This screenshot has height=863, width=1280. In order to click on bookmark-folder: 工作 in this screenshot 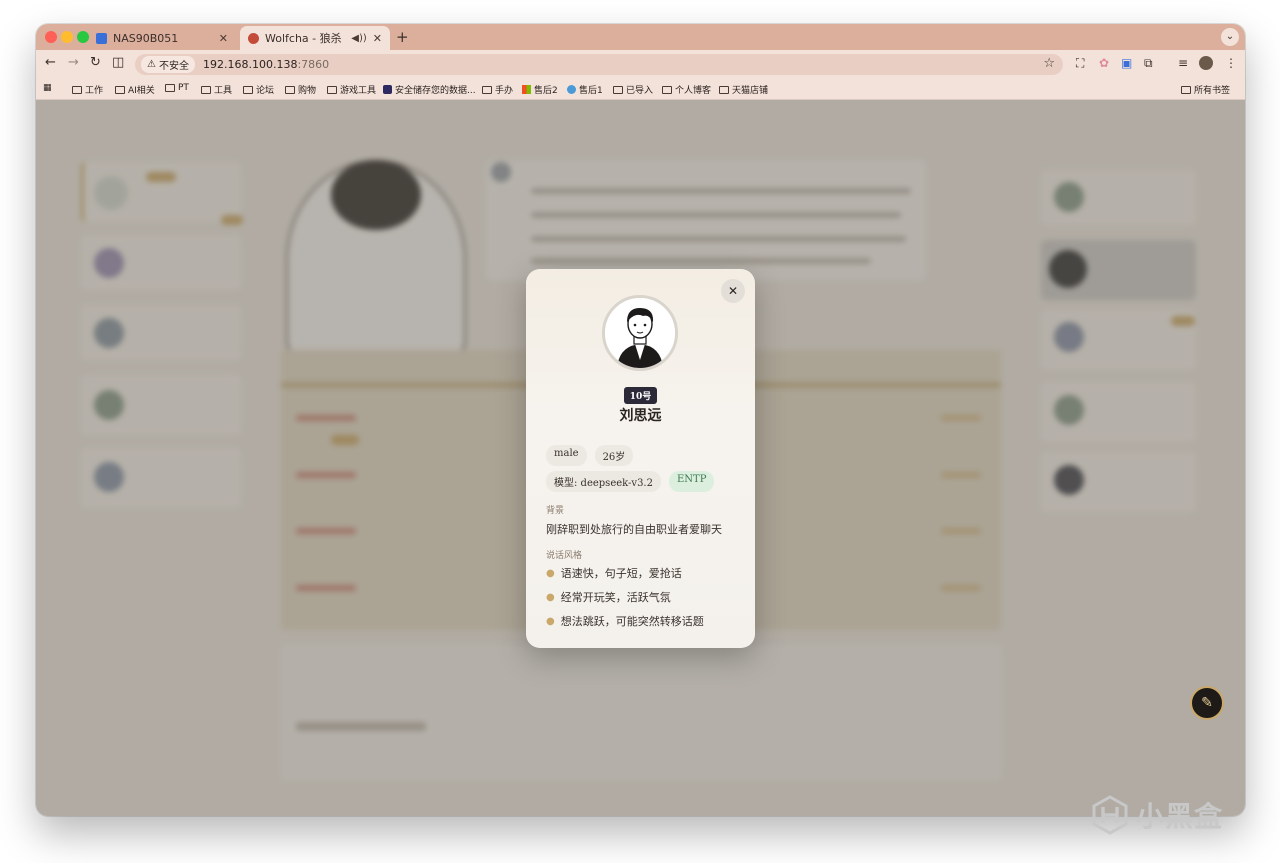, I will do `click(87, 89)`.